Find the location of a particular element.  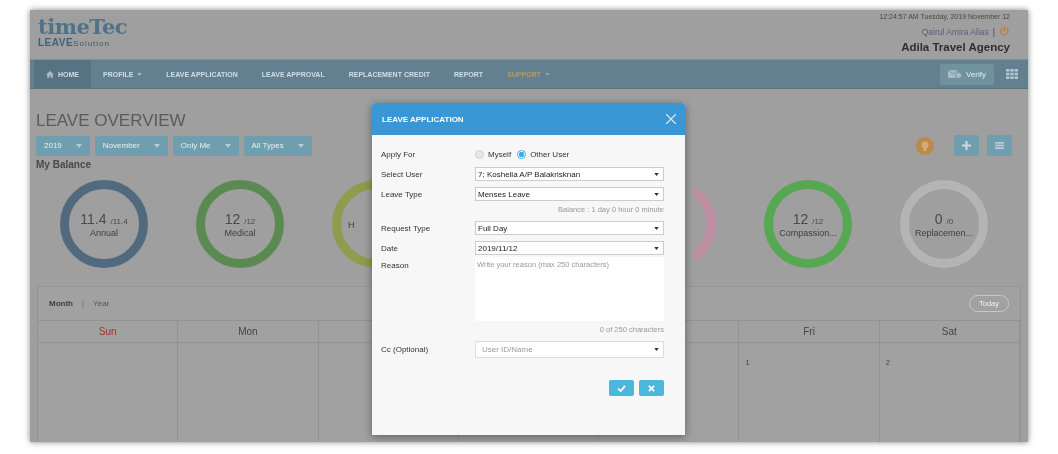

envelope-icon is located at coordinates (955, 74).